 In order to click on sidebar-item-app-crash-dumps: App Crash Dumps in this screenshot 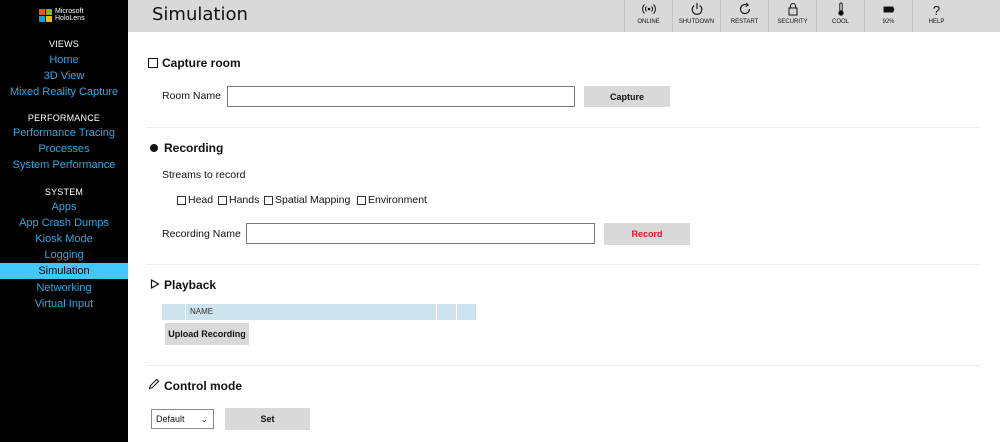, I will do `click(64, 223)`.